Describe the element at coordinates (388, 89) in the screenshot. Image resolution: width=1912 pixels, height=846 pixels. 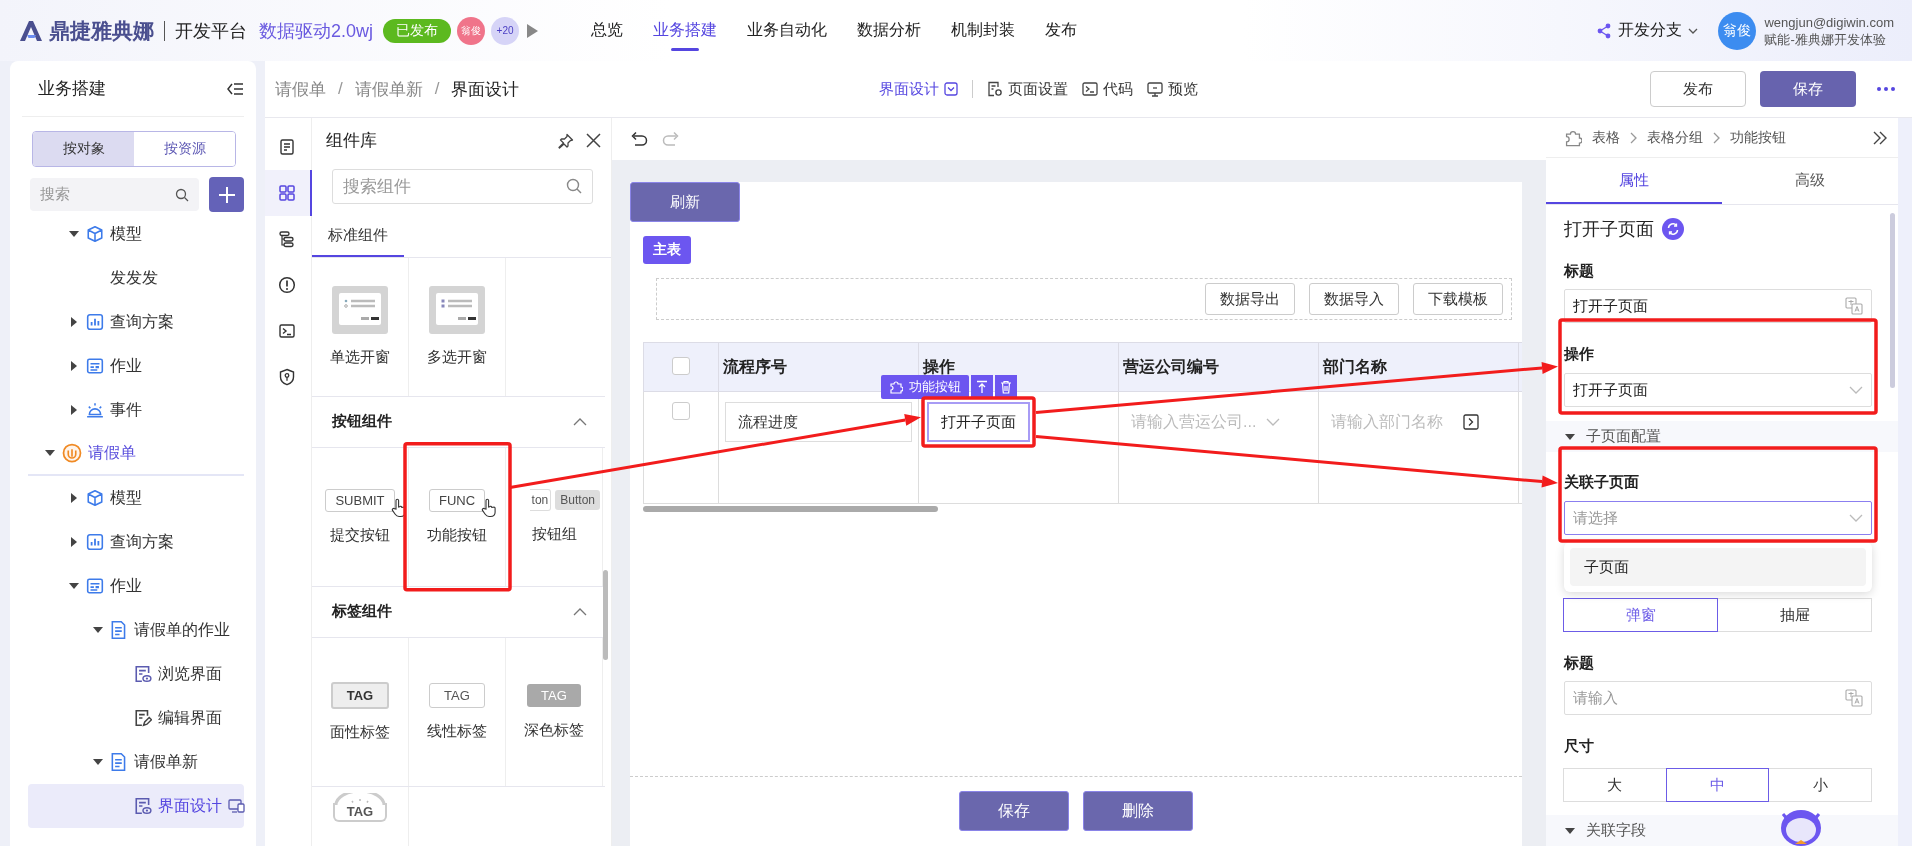
I see `breadcrumb-item: 请假单新` at that location.